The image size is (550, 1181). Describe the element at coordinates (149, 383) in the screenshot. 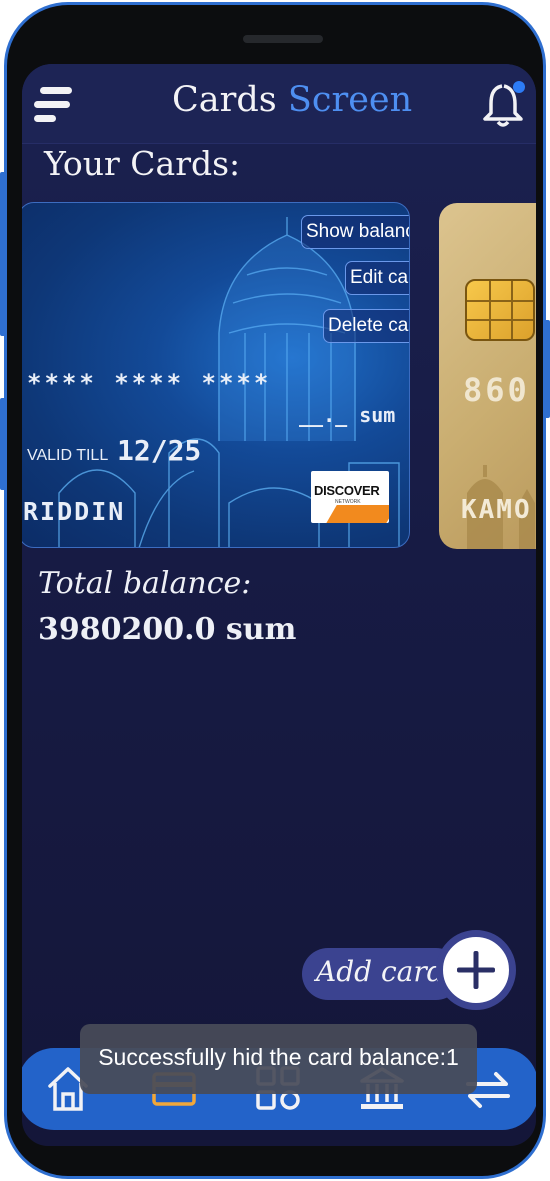

I see `card-number: **** **** ****` at that location.